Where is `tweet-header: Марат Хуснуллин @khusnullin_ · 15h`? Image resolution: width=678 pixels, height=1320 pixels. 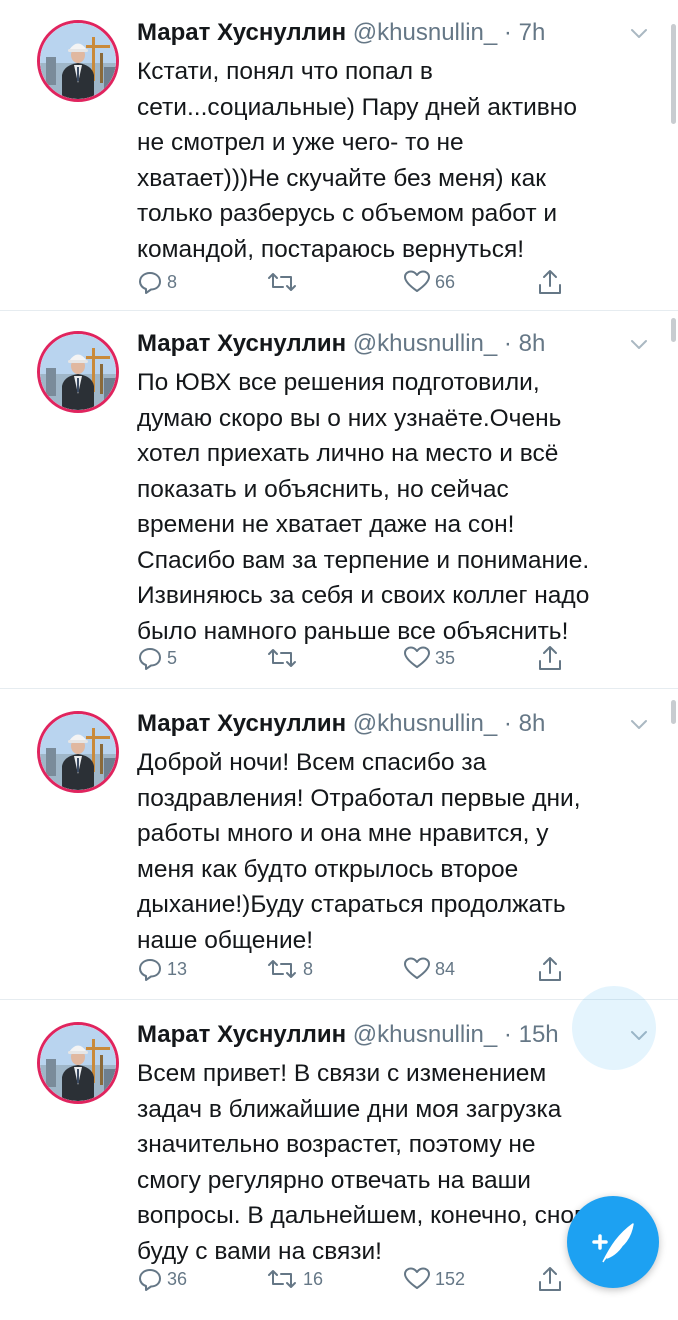
tweet-header: Марат Хуснуллин @khusnullin_ · 15h is located at coordinates (387, 1035).